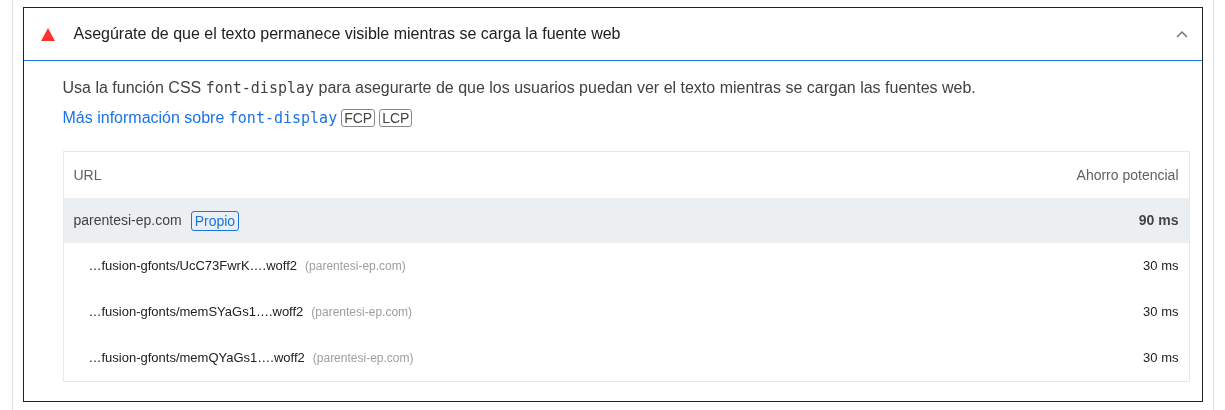 This screenshot has height=410, width=1225. I want to click on column-header: URL, so click(87, 175).